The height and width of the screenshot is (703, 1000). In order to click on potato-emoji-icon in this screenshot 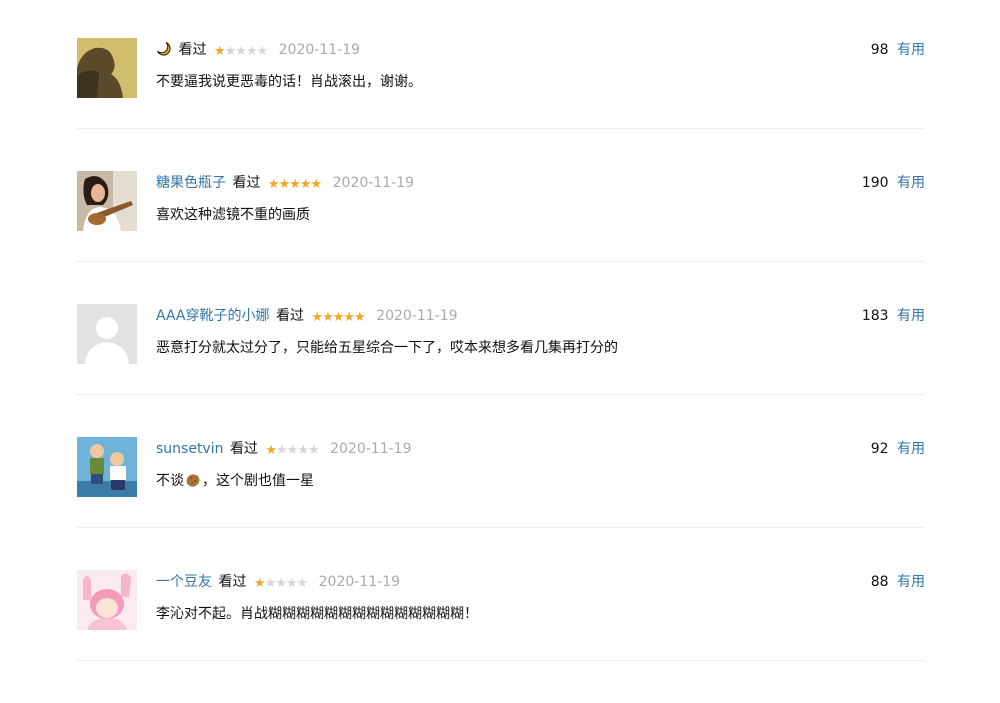, I will do `click(193, 480)`.